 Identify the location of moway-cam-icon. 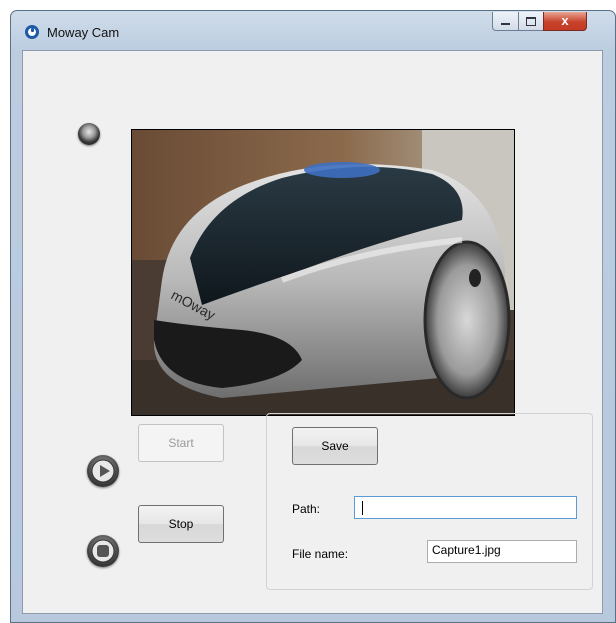
(32, 32).